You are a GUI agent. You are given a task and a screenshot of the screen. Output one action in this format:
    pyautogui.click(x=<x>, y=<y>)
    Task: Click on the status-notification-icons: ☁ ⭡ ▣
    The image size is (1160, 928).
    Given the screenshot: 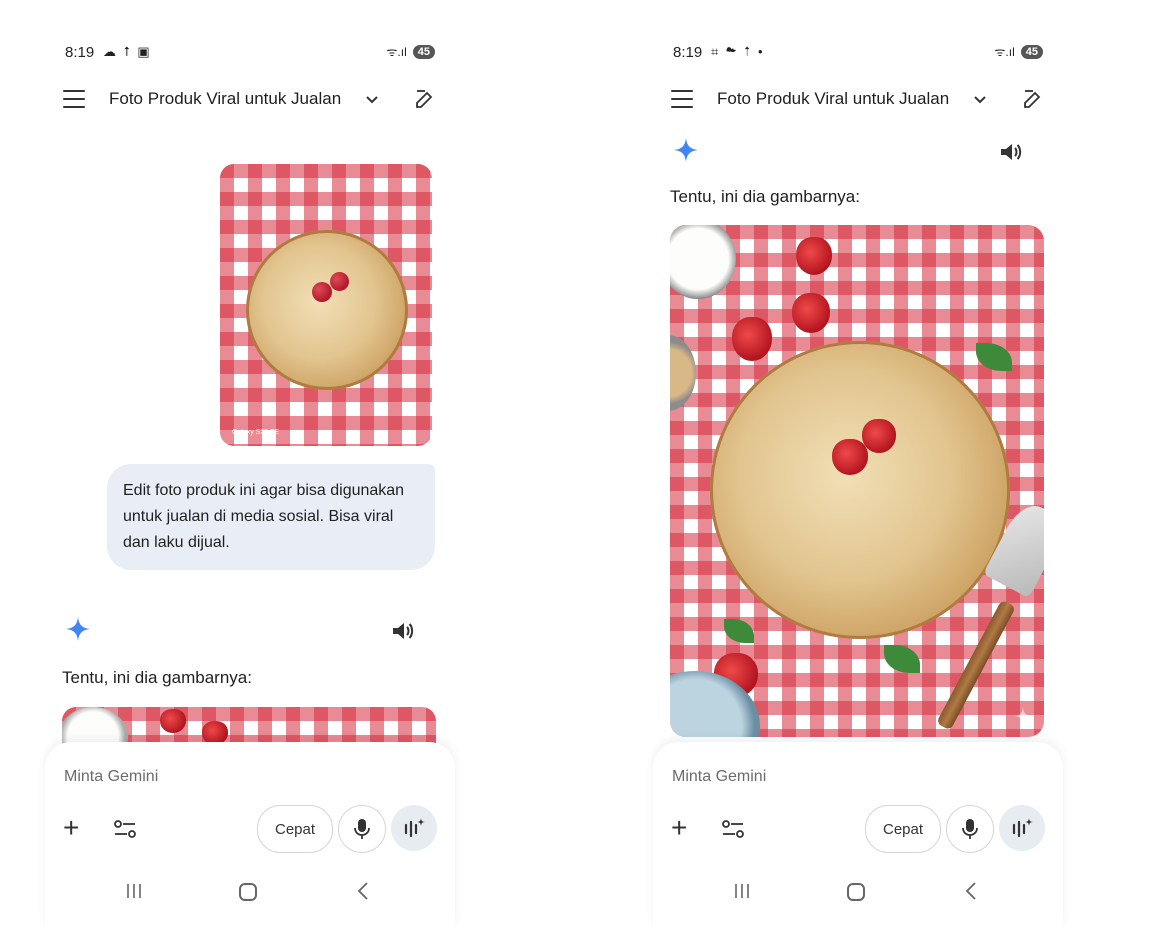 What is the action you would take?
    pyautogui.click(x=127, y=51)
    